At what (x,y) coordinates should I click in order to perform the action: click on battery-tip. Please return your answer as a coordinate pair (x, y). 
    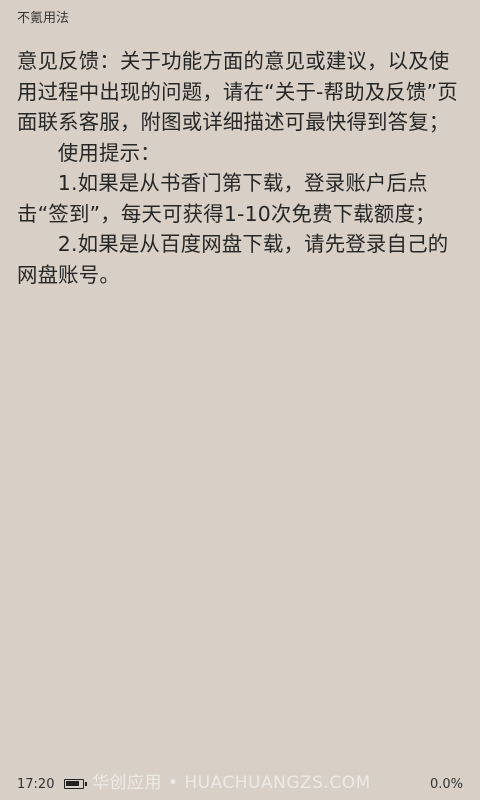
    Looking at the image, I should click on (86, 784).